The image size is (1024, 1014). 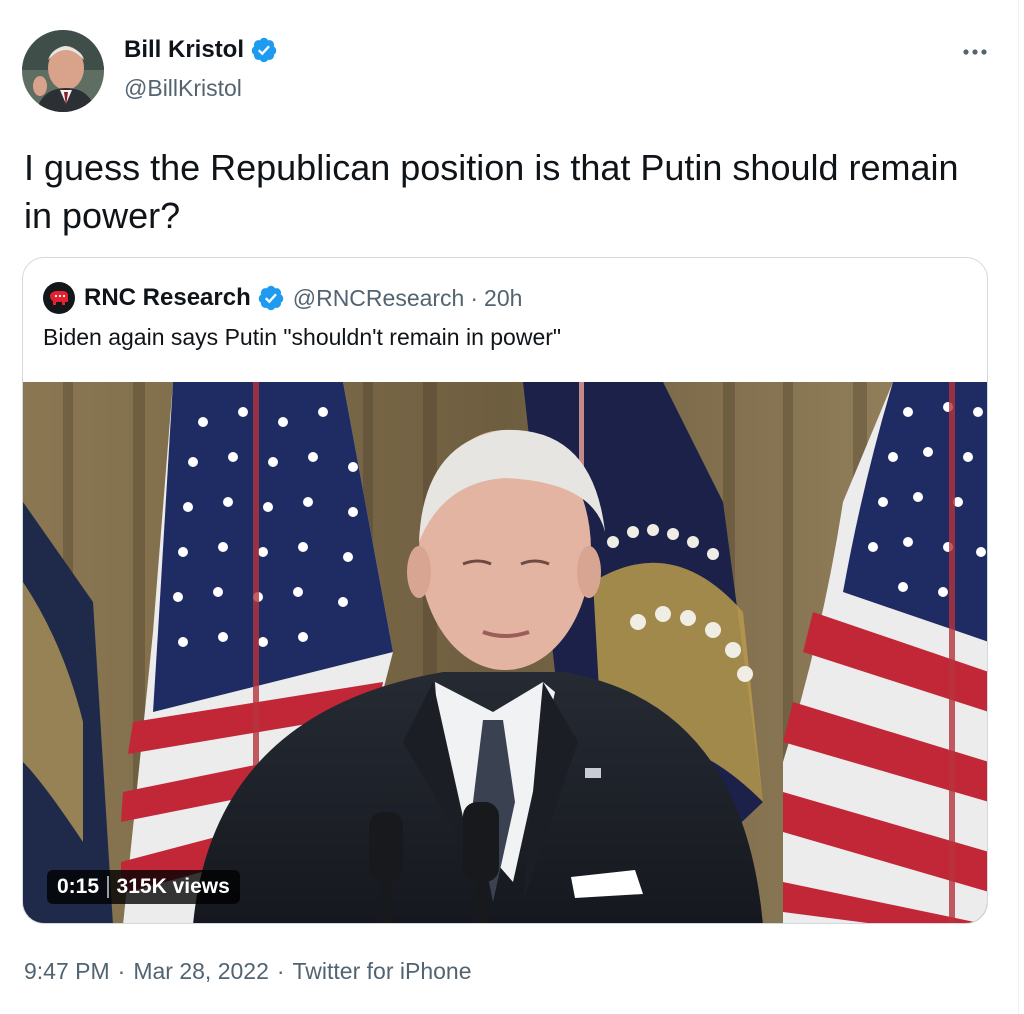 What do you see at coordinates (59, 298) in the screenshot?
I see `quoted-author-avatar` at bounding box center [59, 298].